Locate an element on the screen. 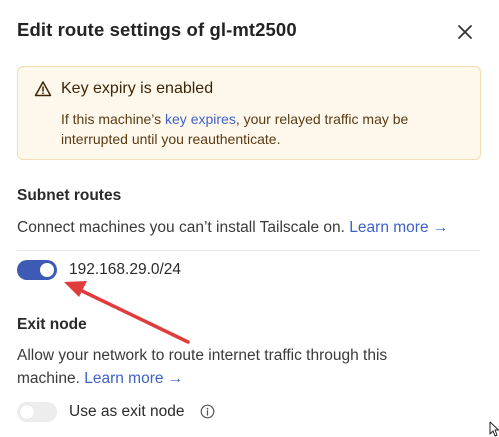  exit-node-toggle-label: Use as exit node is located at coordinates (127, 411).